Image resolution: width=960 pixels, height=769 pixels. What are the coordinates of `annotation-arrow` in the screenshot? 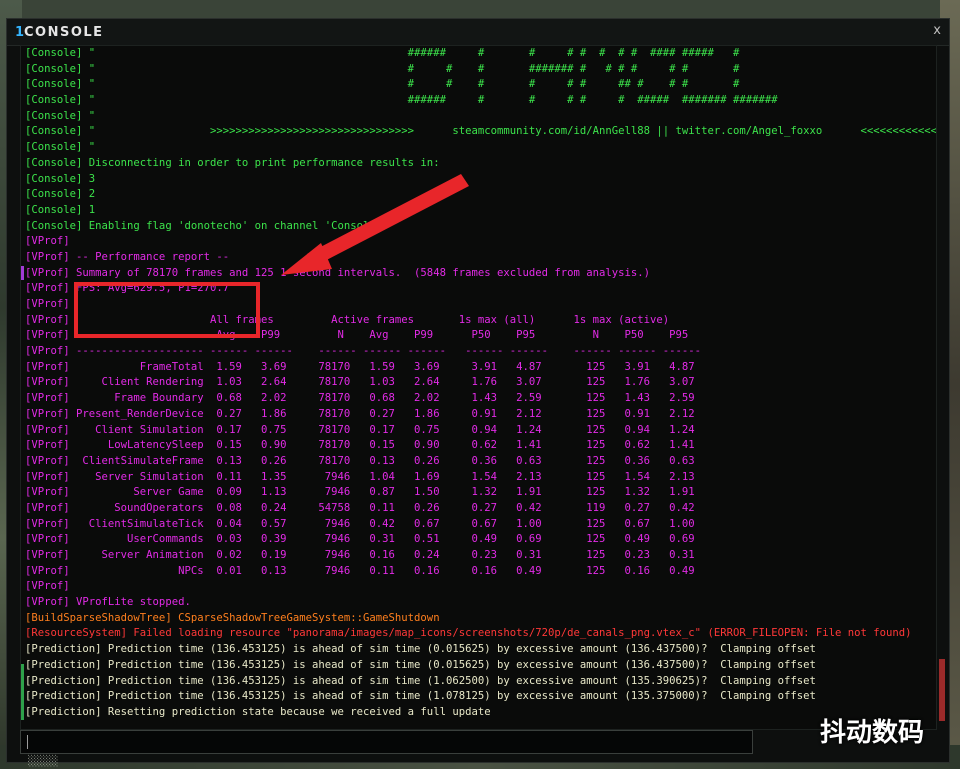 It's located at (375, 224).